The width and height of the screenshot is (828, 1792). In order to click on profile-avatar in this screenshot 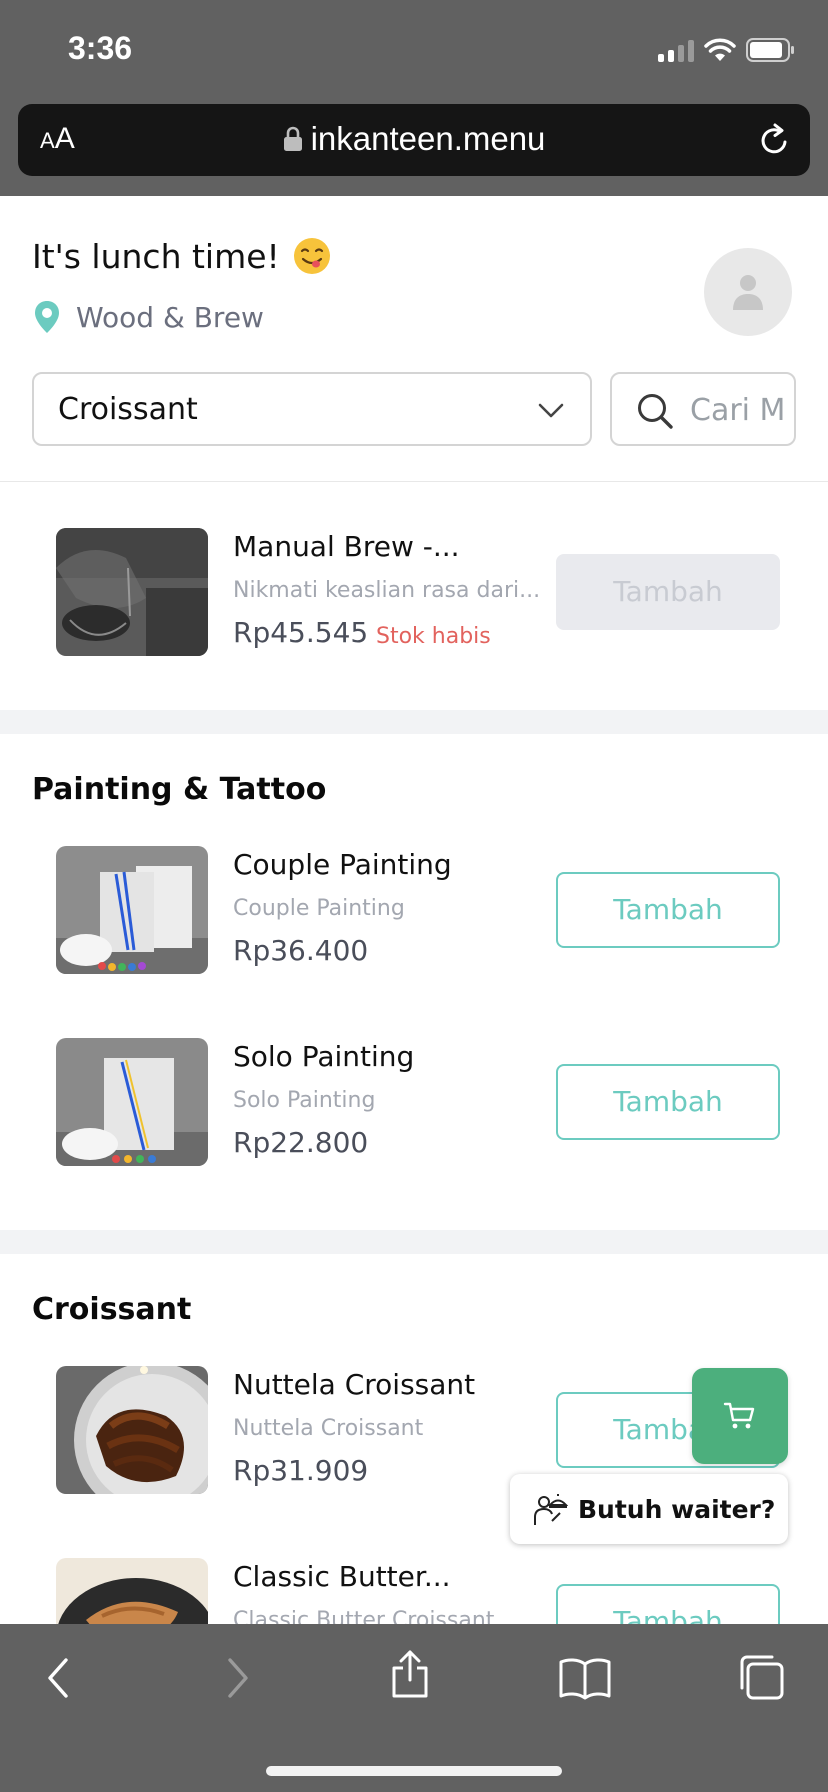, I will do `click(748, 292)`.